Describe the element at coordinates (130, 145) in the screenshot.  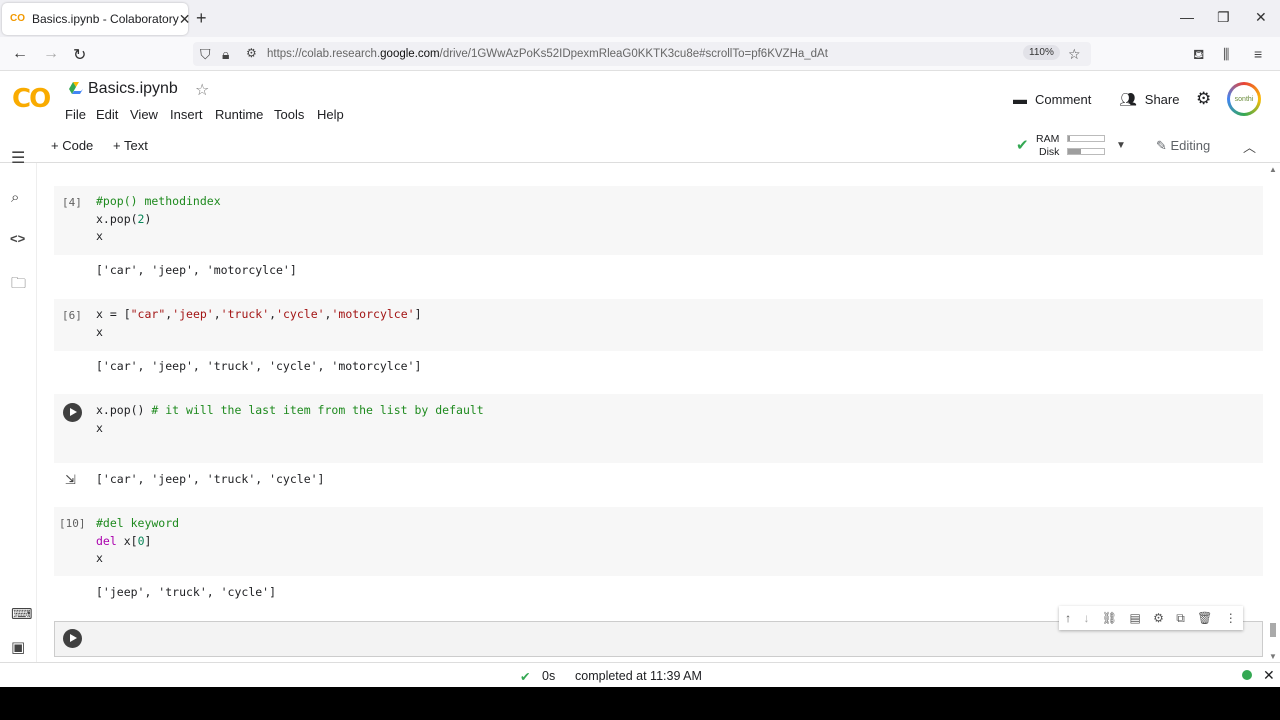
I see `add-text-button: + Text` at that location.